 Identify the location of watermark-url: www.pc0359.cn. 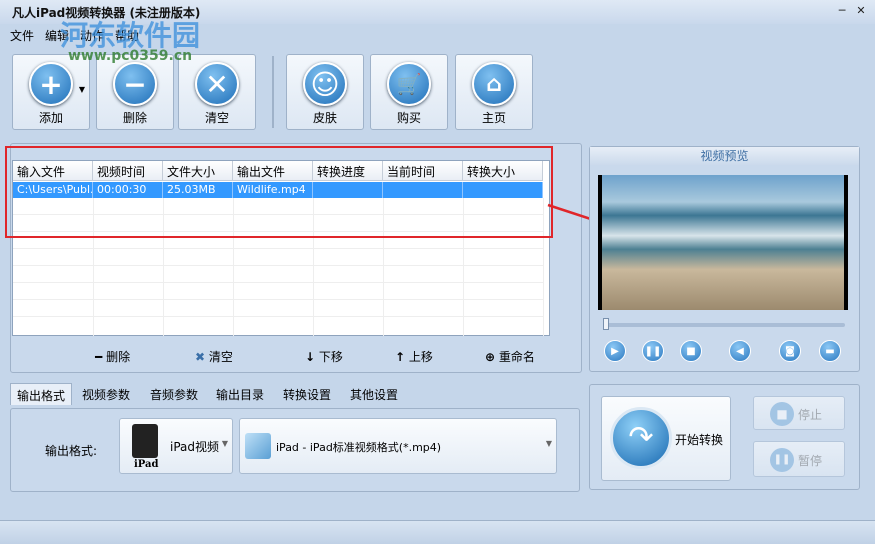
(130, 56).